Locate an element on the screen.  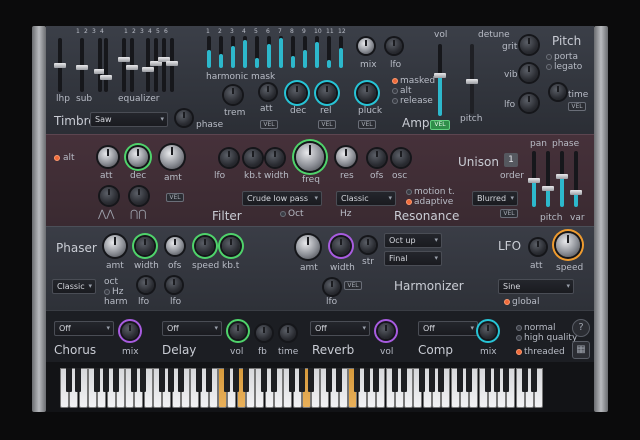
order-value: 1 is located at coordinates (511, 160).